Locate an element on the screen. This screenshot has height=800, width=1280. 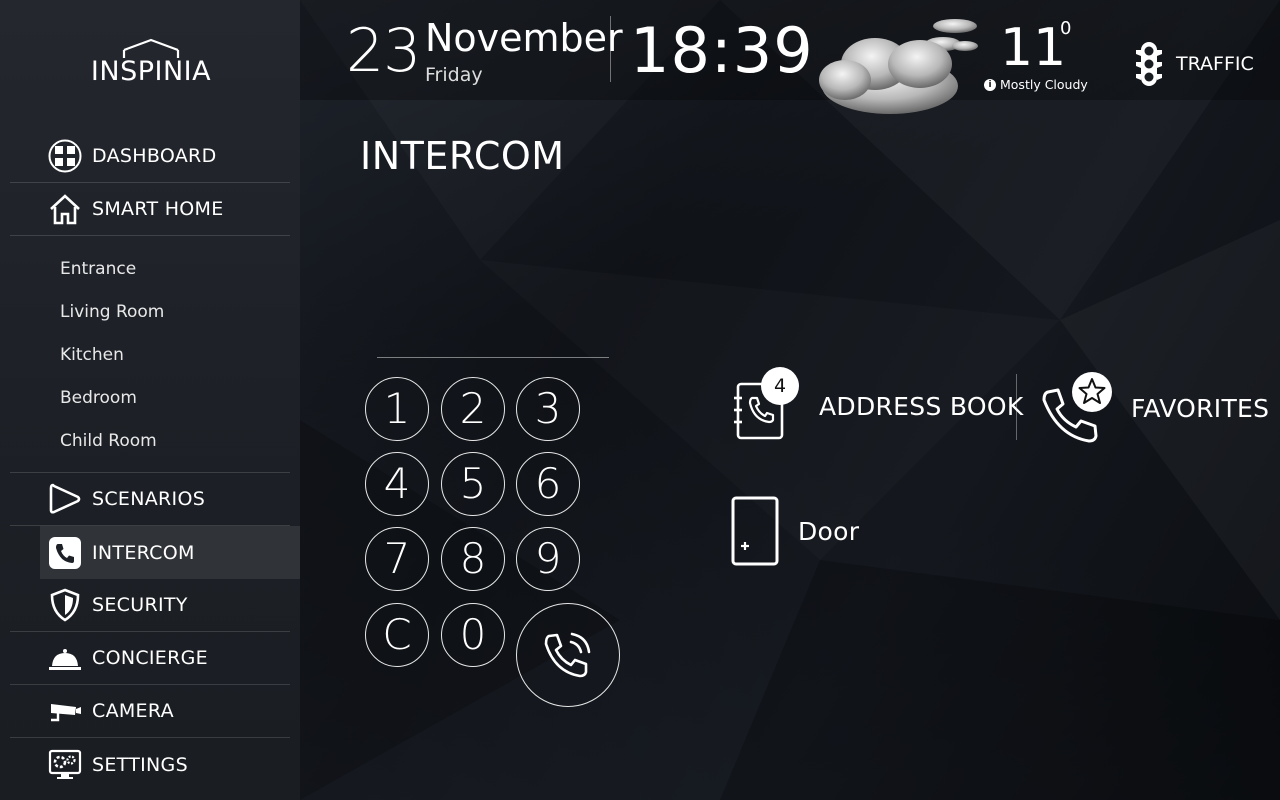
weather-condition: i Mostly Cloudy is located at coordinates (1036, 84).